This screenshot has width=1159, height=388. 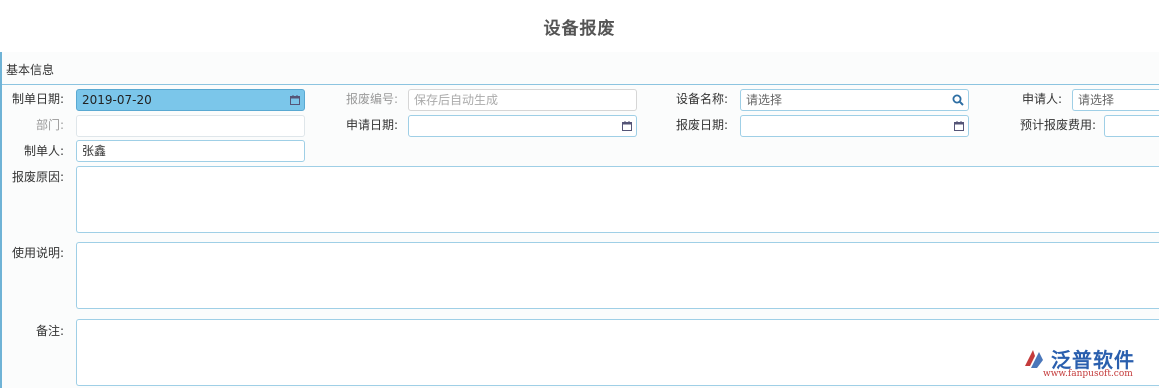 I want to click on maker-value: 张鑫, so click(x=94, y=151).